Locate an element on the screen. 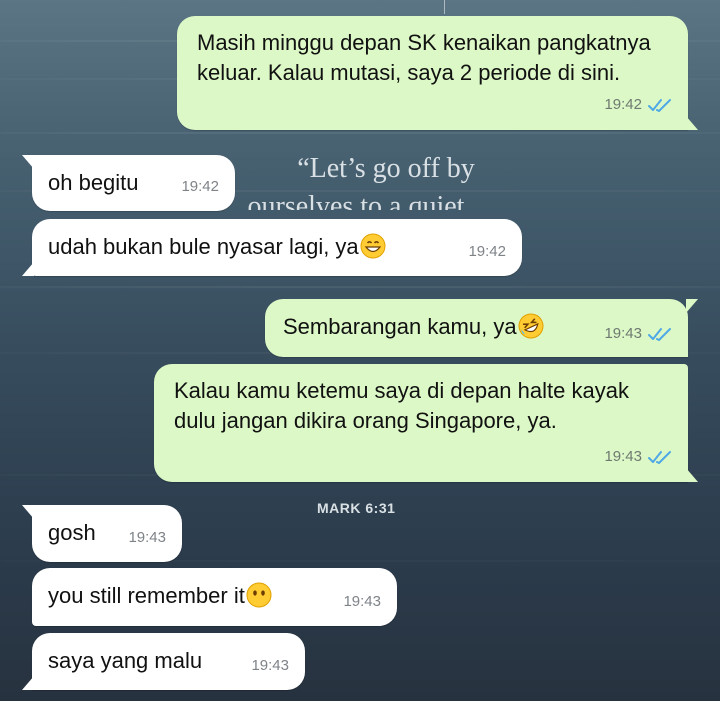 This screenshot has height=701, width=720. wallpaper-verse: MARK 6:31 is located at coordinates (356, 508).